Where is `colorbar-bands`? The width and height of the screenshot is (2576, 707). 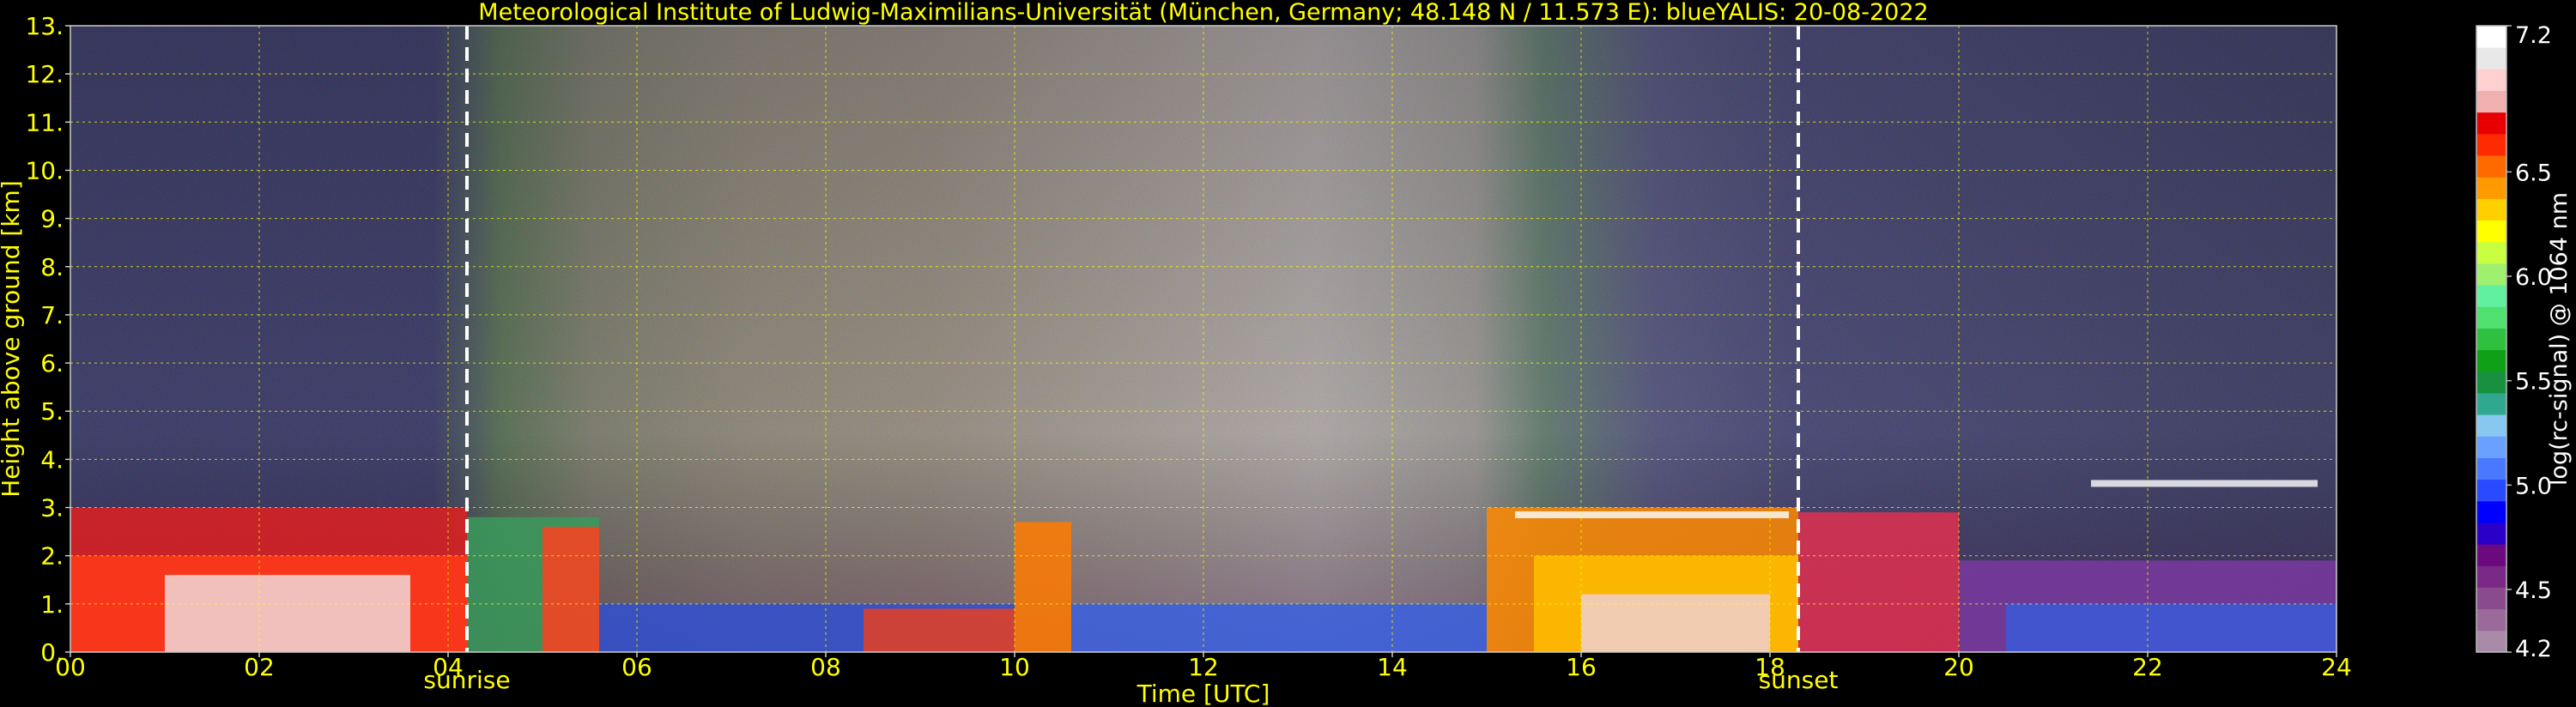 colorbar-bands is located at coordinates (2491, 339).